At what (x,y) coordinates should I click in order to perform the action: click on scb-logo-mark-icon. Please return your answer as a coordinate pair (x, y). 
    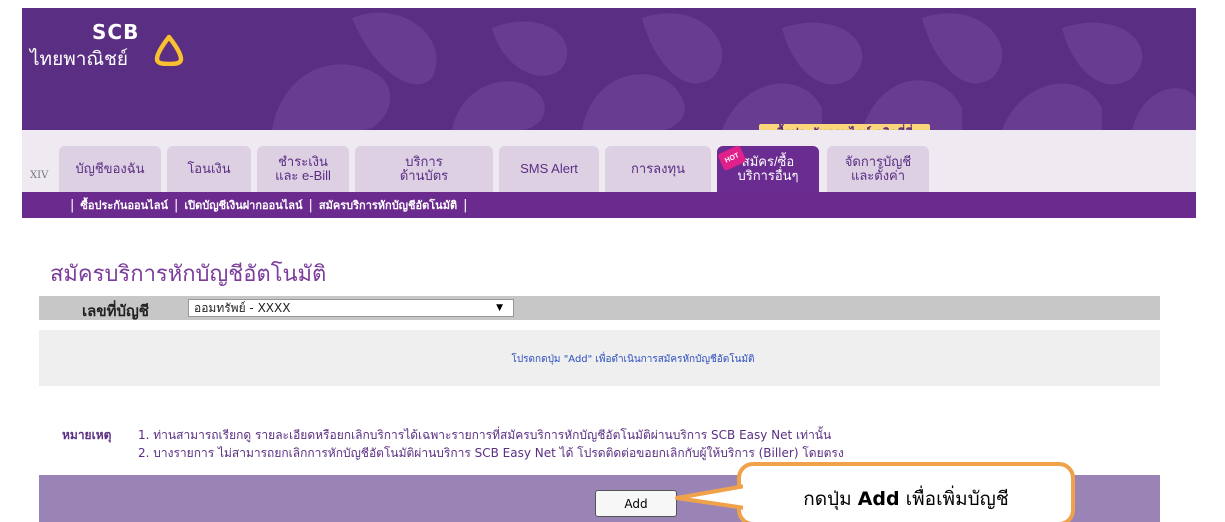
    Looking at the image, I should click on (169, 50).